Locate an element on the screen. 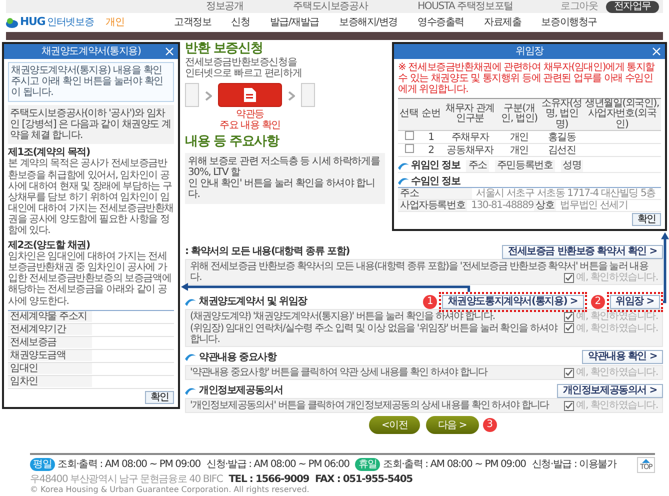 This screenshot has width=669, height=496. table-cell: 1 is located at coordinates (431, 137).